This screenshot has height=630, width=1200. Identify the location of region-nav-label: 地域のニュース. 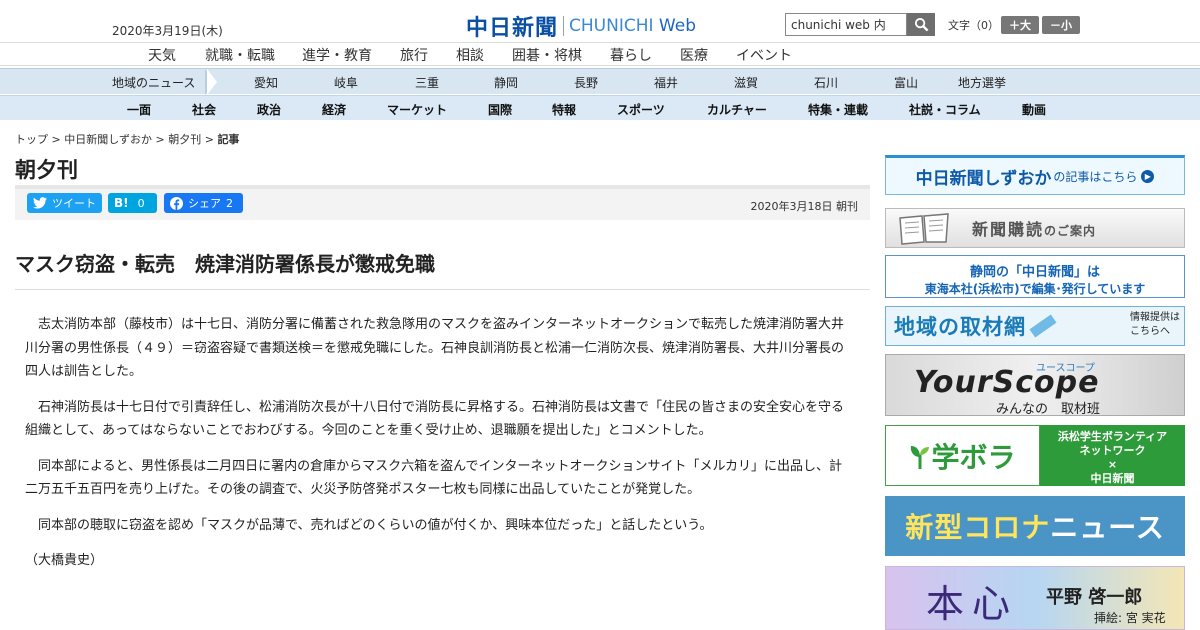
(154, 83).